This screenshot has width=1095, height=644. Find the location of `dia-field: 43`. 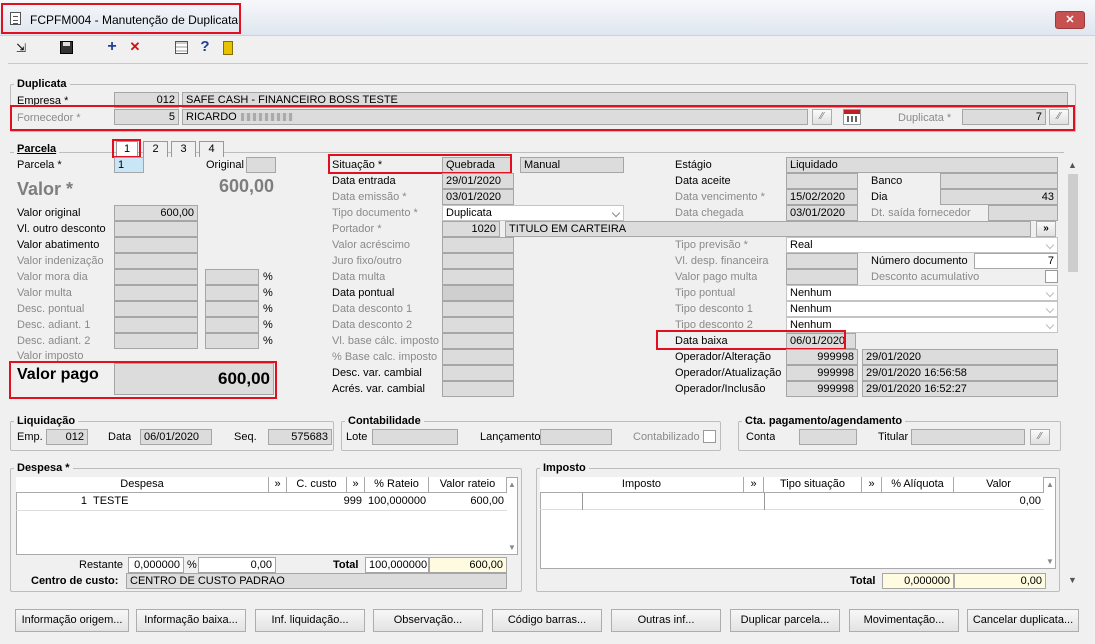

dia-field: 43 is located at coordinates (999, 197).